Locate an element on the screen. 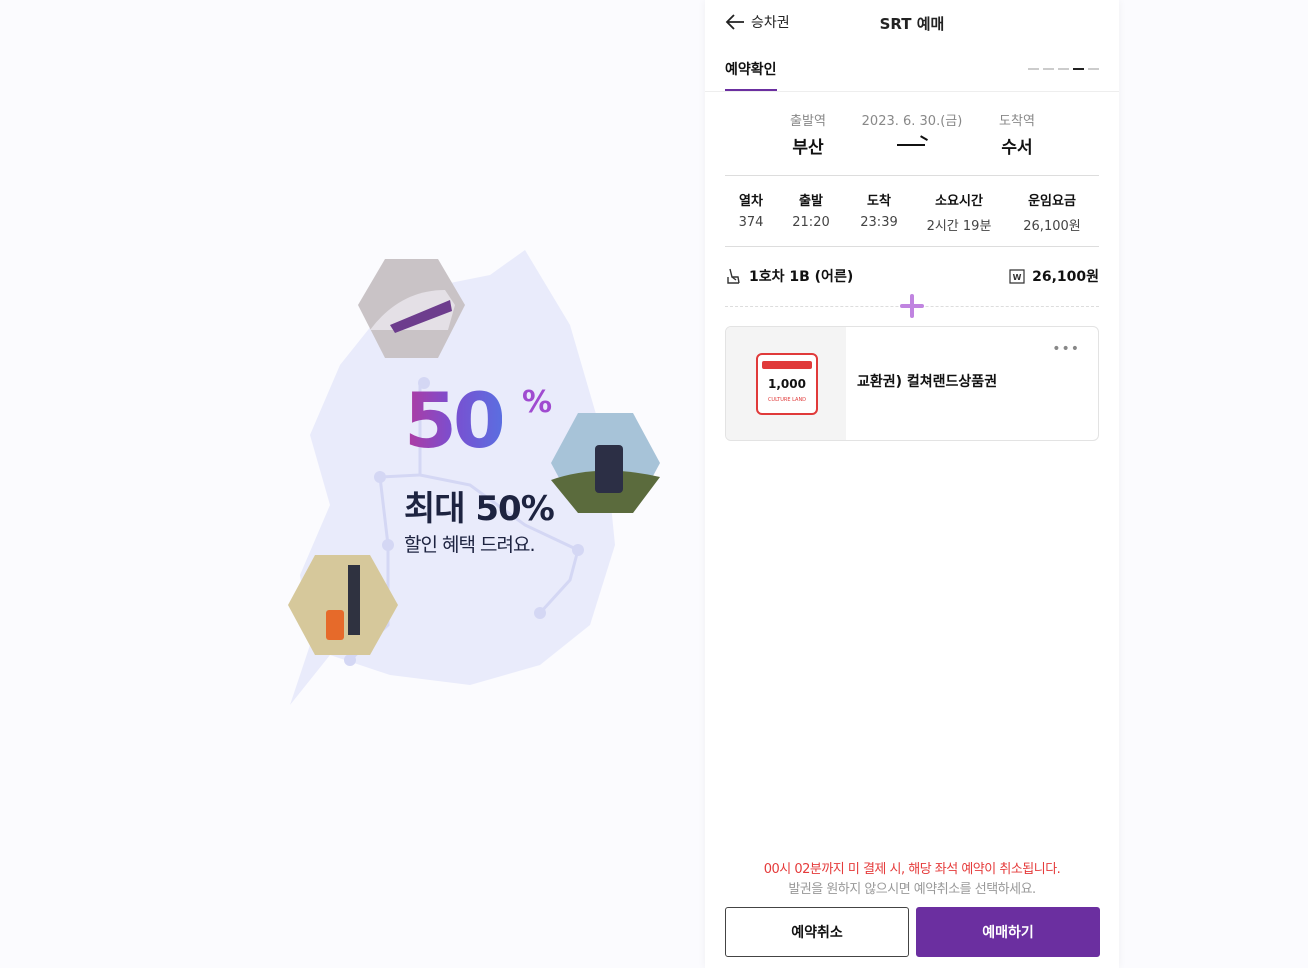 The width and height of the screenshot is (1308, 968). promo-subline: 할인 혜택 드려요. is located at coordinates (469, 545).